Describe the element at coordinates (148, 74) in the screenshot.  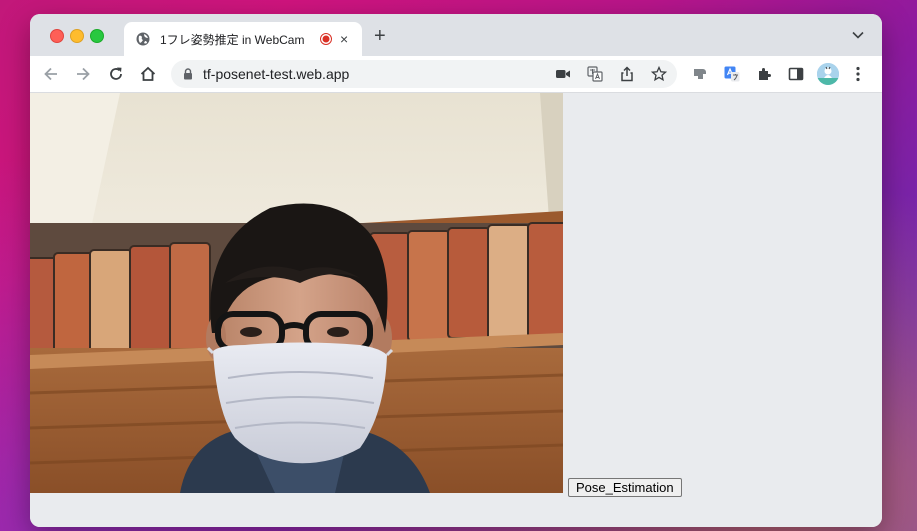
I see `home-icon` at that location.